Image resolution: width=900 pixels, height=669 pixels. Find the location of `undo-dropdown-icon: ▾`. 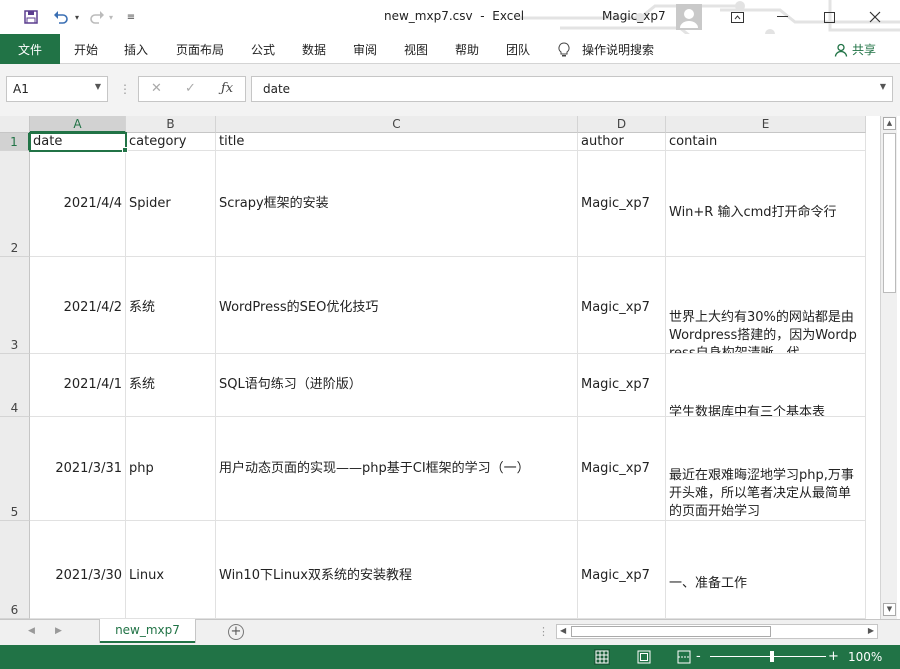

undo-dropdown-icon: ▾ is located at coordinates (77, 17).